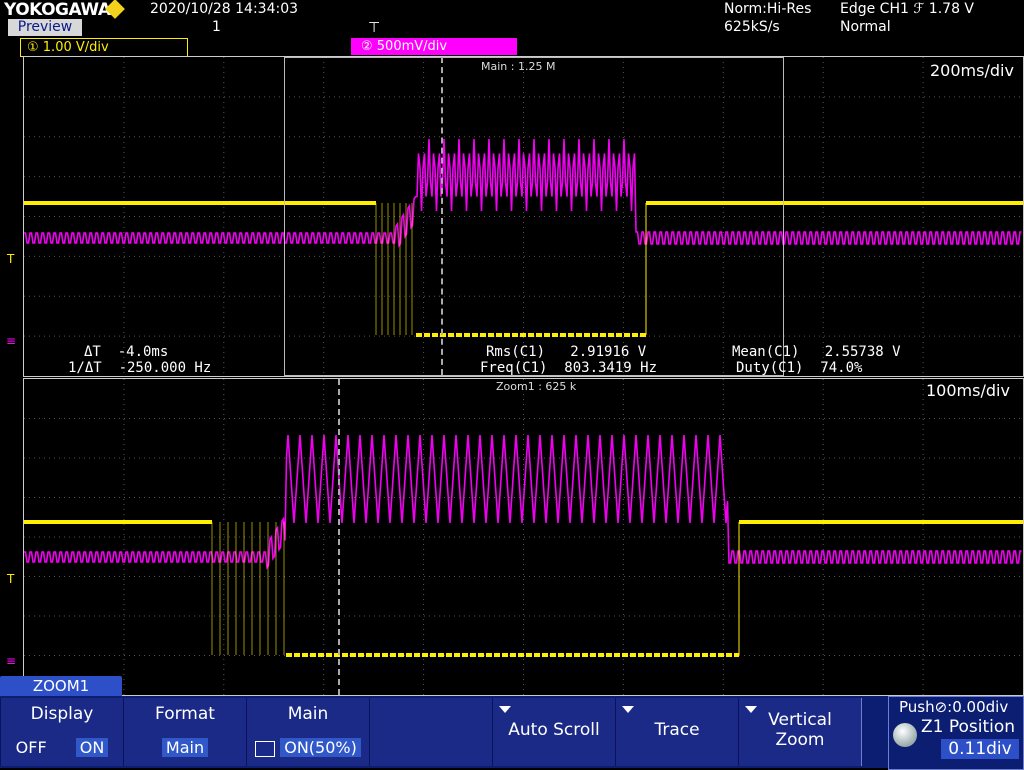 The image size is (1024, 770). I want to click on auto-scroll-softkey: Auto Scroll, so click(554, 732).